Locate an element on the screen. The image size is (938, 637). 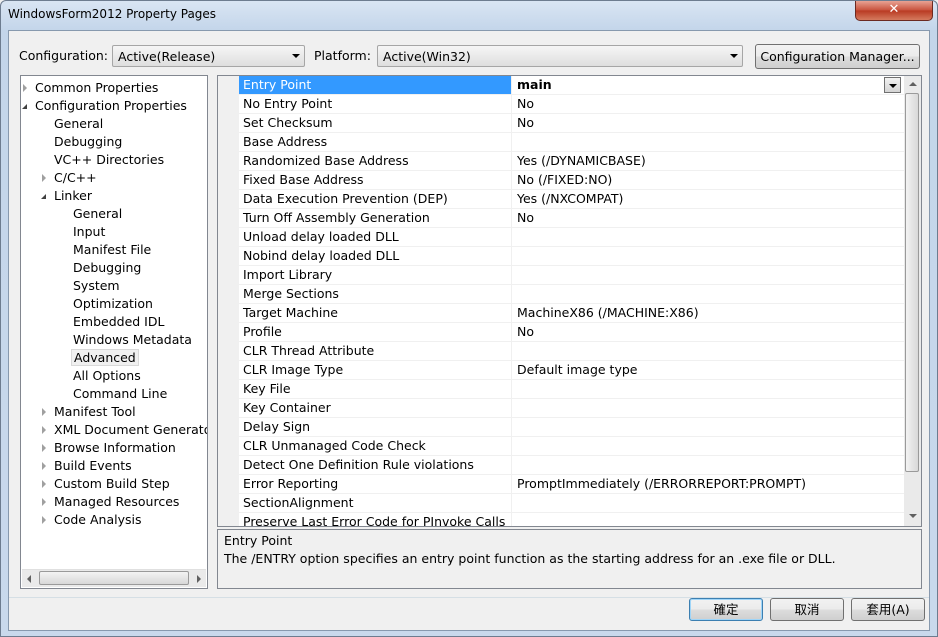
tree-item: Linker is located at coordinates (67, 196).